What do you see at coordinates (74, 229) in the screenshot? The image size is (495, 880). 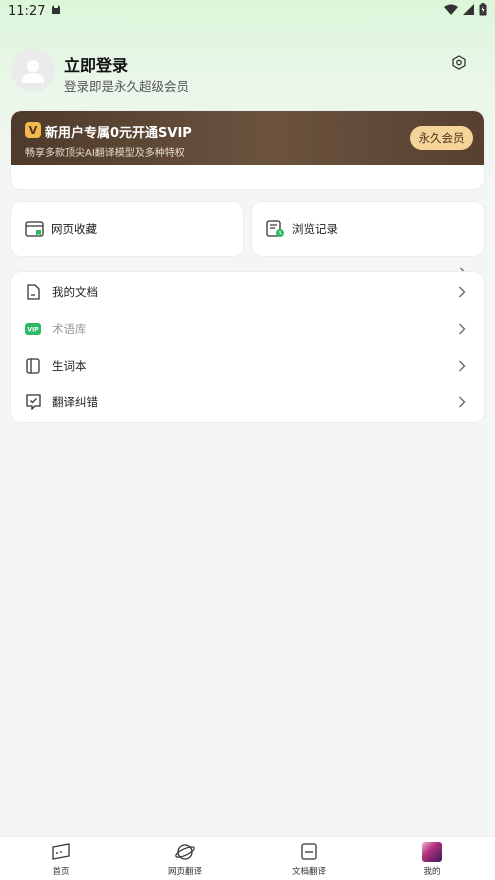 I see `web-favorites-label: 网页收藏` at bounding box center [74, 229].